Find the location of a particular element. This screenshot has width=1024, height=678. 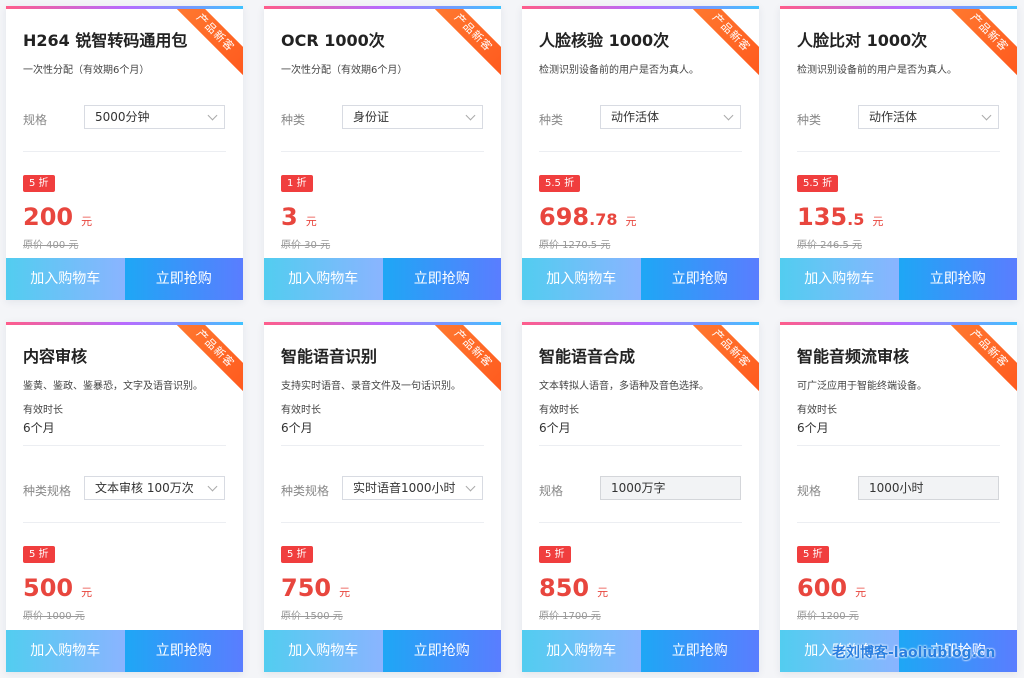

price-integer: 200 is located at coordinates (48, 217).